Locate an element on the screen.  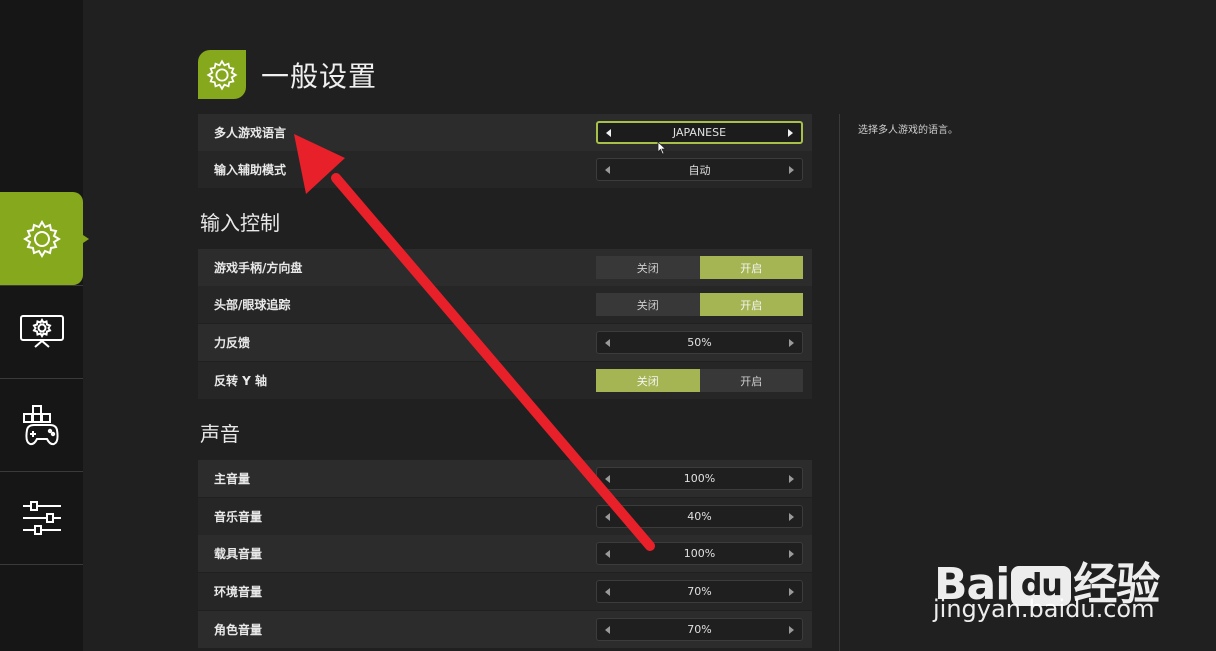
sliders-icon is located at coordinates (41, 518).